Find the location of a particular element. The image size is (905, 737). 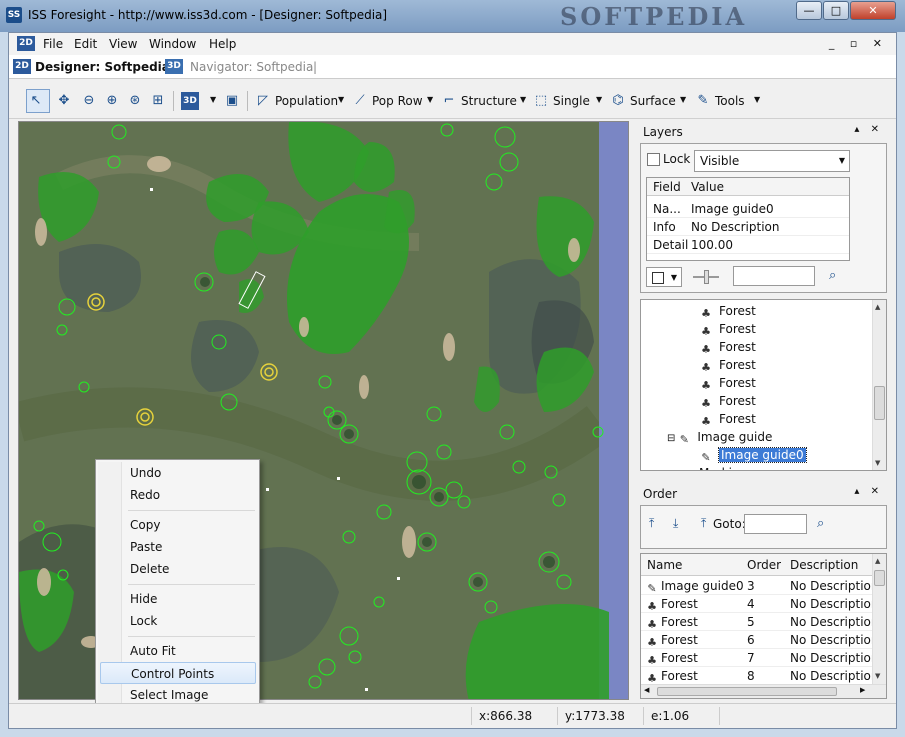

table-row: ♣ Forest 5 No Description is located at coordinates (759, 622).